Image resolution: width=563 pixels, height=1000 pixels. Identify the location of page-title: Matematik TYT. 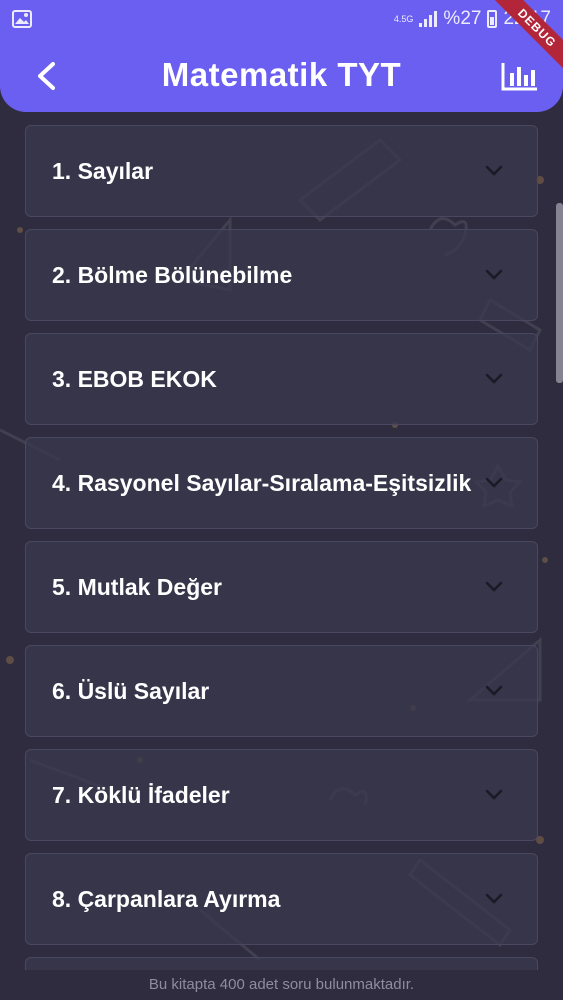
(281, 74).